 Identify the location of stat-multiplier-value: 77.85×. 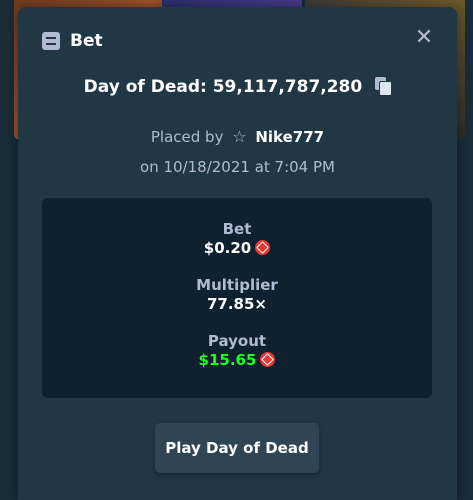
(236, 304).